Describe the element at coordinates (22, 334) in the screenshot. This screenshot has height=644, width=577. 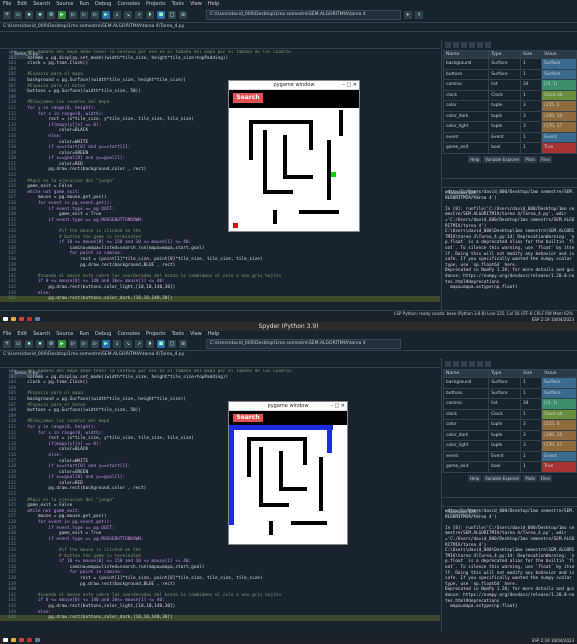
I see `menu-edit: Edit` at that location.